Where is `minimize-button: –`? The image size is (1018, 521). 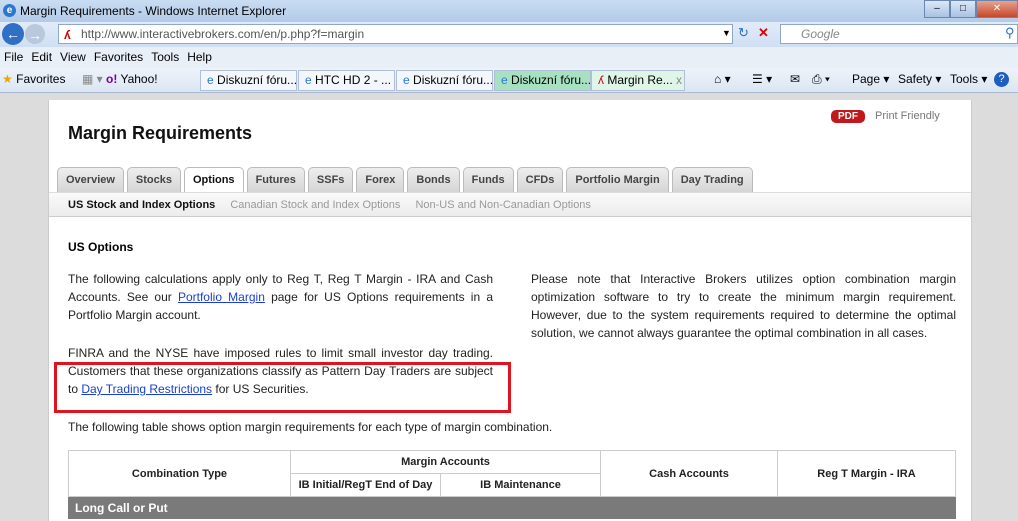 minimize-button: – is located at coordinates (937, 9).